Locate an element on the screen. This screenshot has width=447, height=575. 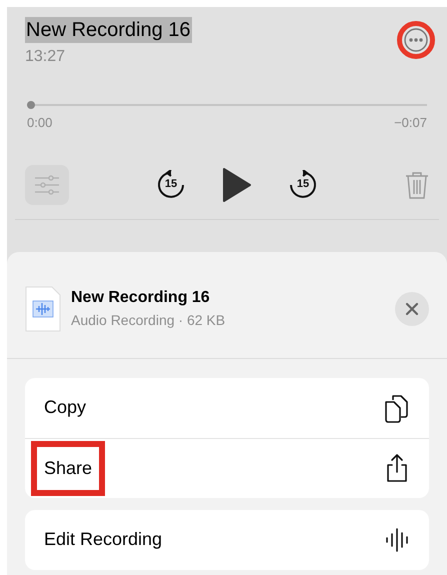
skip-forward-button: 15 is located at coordinates (303, 185).